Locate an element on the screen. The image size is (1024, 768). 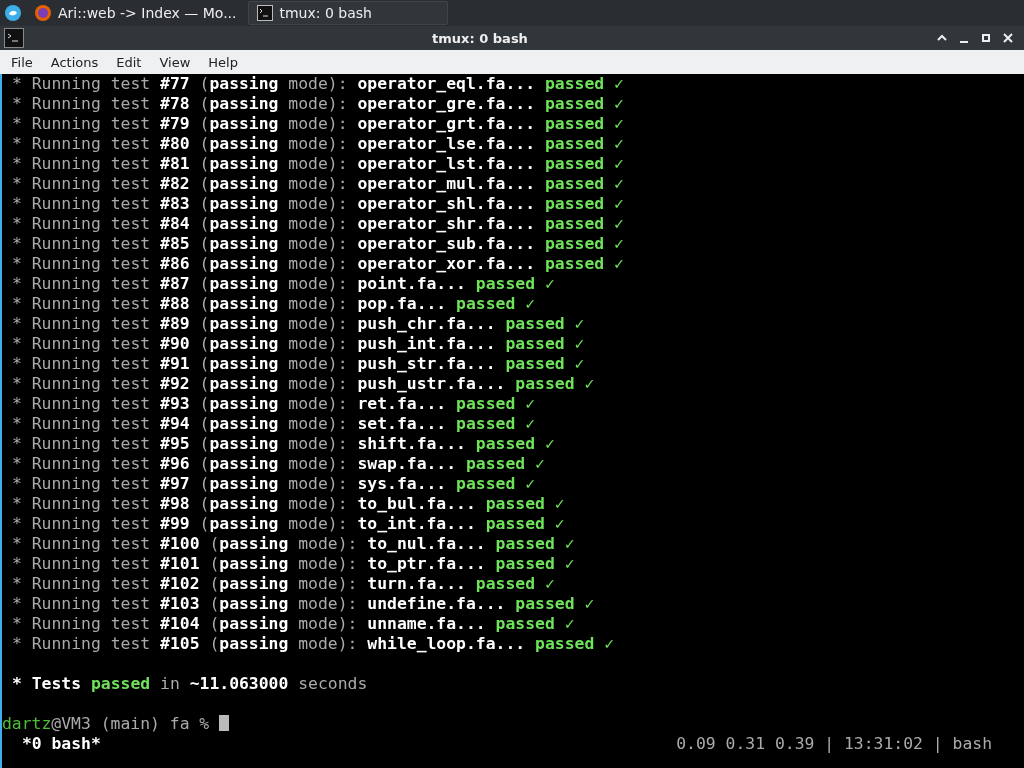
window-title: tmux: 0 bash is located at coordinates (480, 38).